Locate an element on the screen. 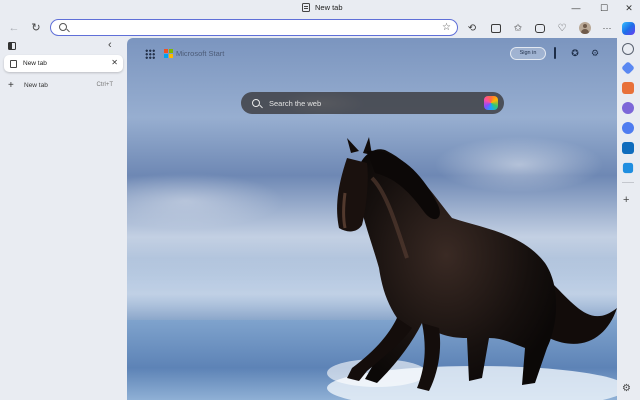 The width and height of the screenshot is (640, 400). rewards-icon: ✪ is located at coordinates (575, 53).